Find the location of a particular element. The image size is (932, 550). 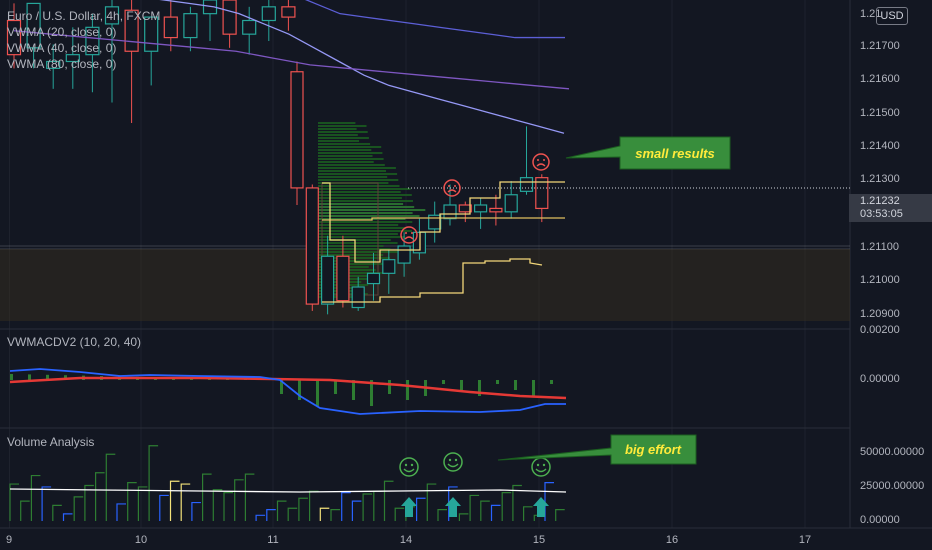

macd-series is located at coordinates (288, 391).